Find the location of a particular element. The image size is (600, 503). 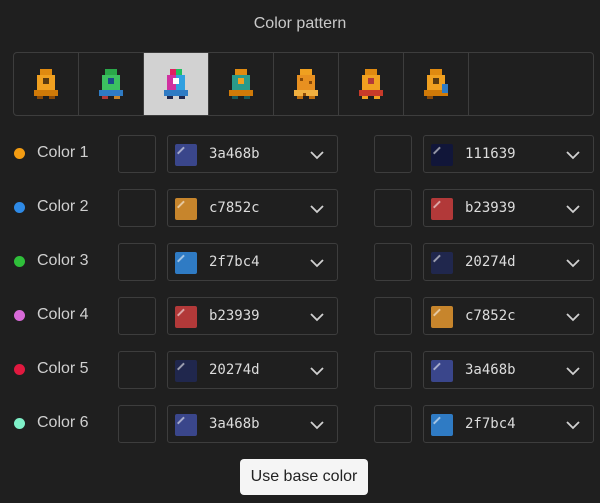

right-color-select: 20274d is located at coordinates (508, 262).